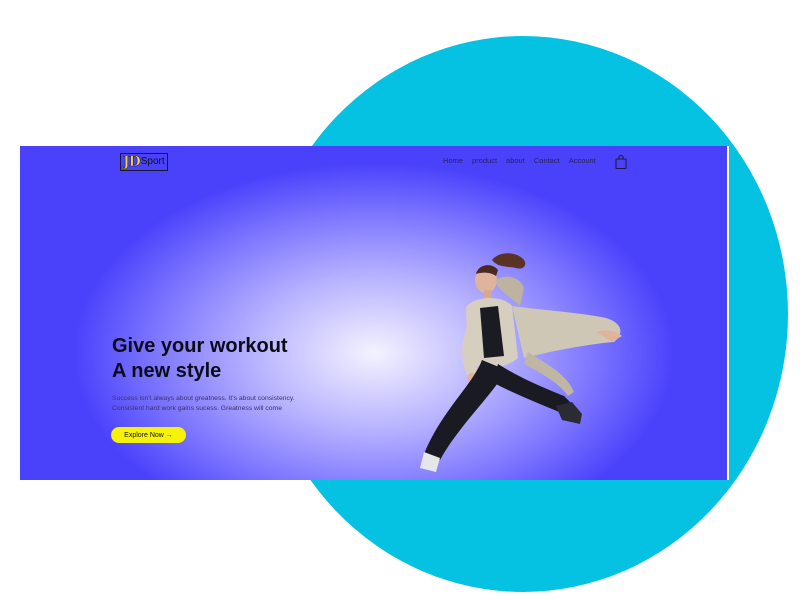  What do you see at coordinates (547, 160) in the screenshot?
I see `nav-item-contact: Contact` at bounding box center [547, 160].